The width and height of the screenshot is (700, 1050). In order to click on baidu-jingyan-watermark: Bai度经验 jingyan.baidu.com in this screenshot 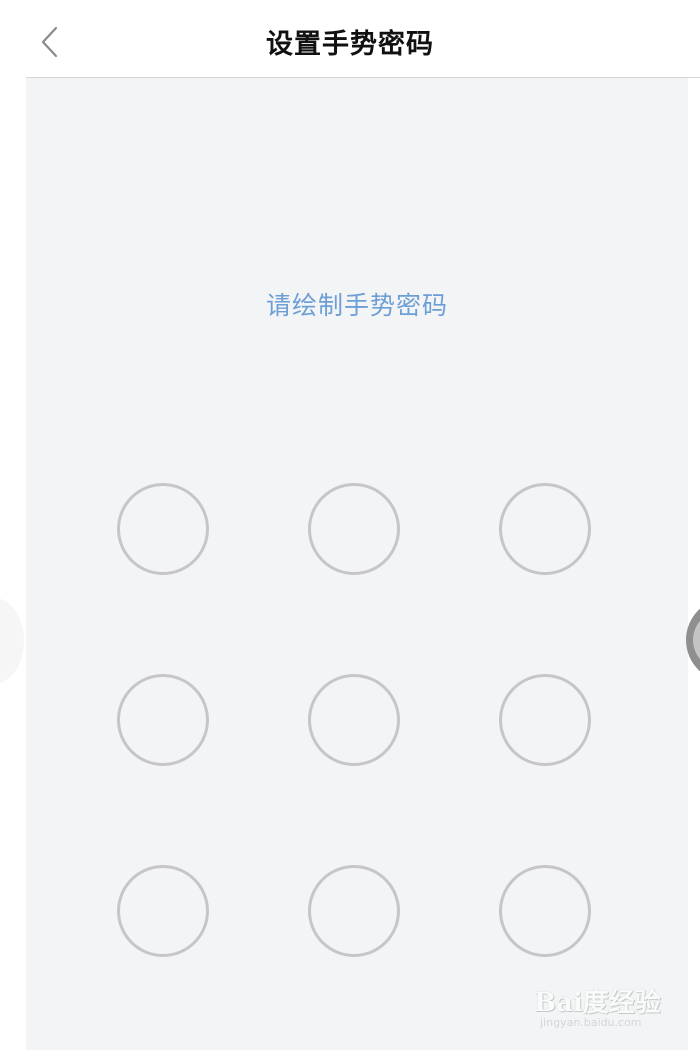, I will do `click(614, 1006)`.